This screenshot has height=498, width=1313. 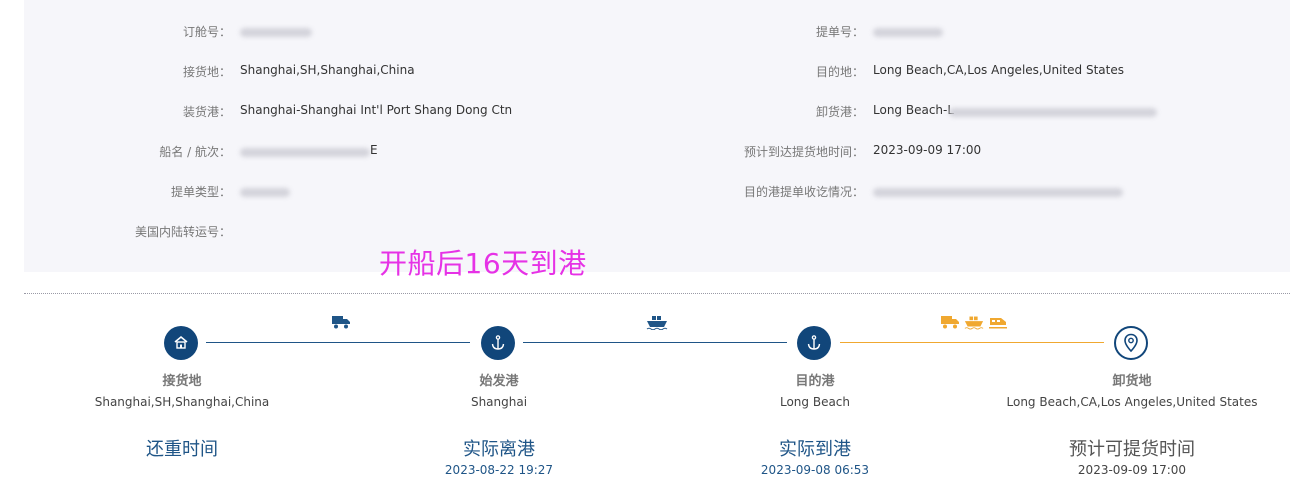 What do you see at coordinates (182, 232) in the screenshot?
I see `us-inland-transfer-label: 美国内陆转运号：` at bounding box center [182, 232].